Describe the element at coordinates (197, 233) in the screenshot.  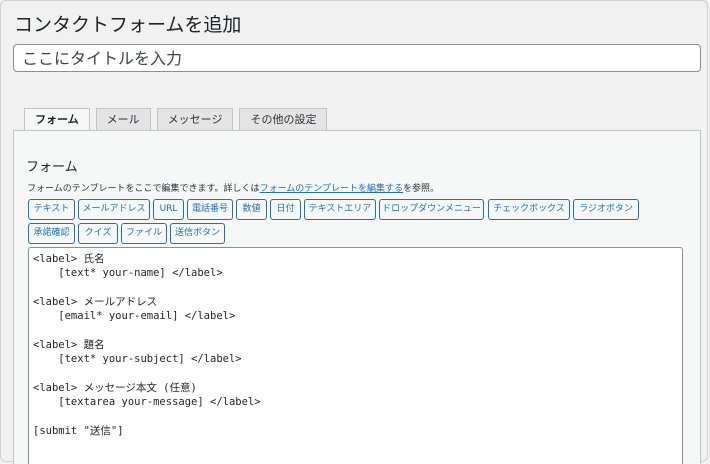
I see `tag-button-submit: 送信ボタン` at that location.